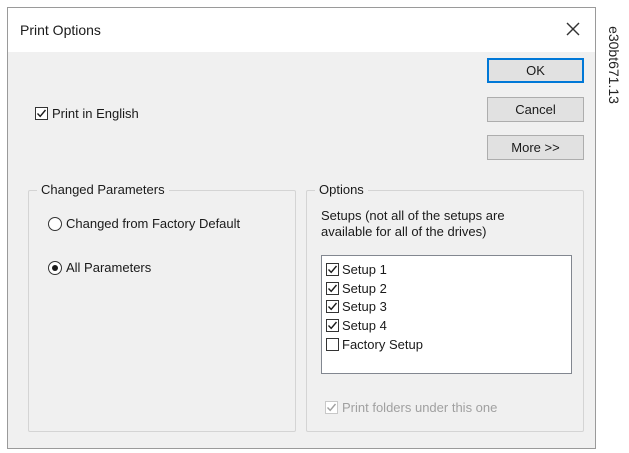  I want to click on print-folders-checkbox, so click(331, 407).